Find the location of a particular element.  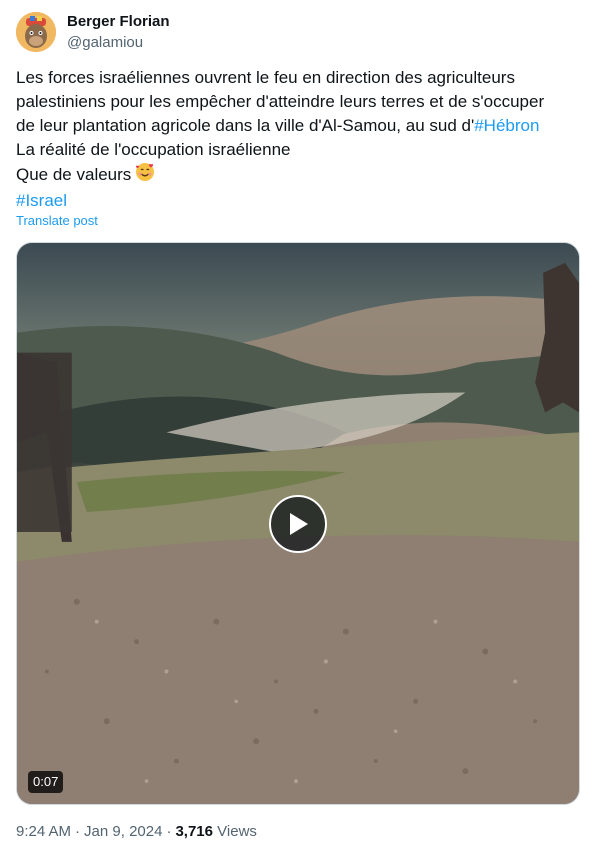

post-date: Jan 9, 2024 is located at coordinates (123, 831).